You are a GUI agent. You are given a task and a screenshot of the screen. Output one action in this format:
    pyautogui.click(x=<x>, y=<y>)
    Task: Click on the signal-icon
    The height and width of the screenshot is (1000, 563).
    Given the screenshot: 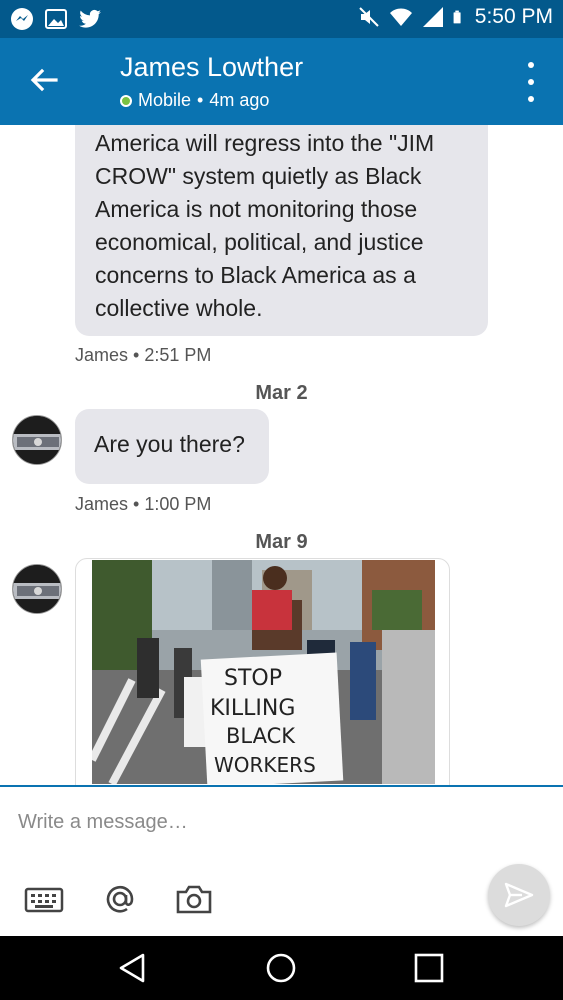 What is the action you would take?
    pyautogui.click(x=432, y=17)
    